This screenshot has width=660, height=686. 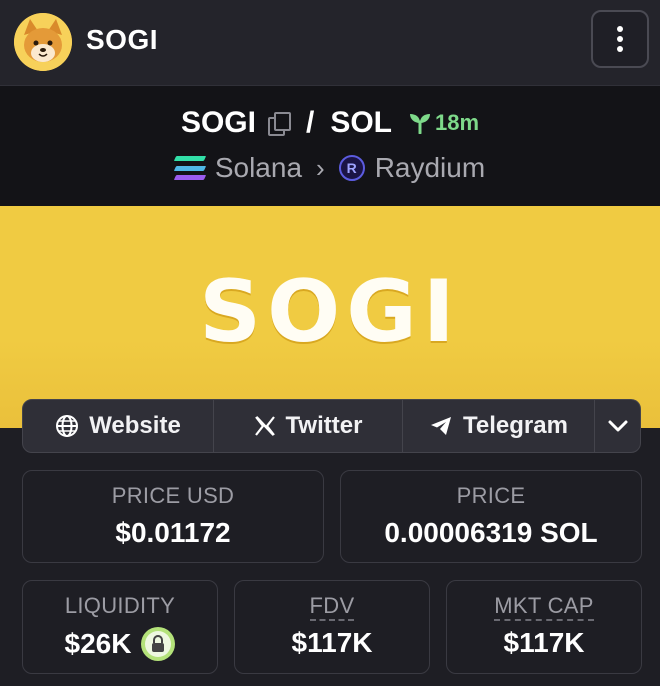 I want to click on menu-button, so click(x=620, y=39).